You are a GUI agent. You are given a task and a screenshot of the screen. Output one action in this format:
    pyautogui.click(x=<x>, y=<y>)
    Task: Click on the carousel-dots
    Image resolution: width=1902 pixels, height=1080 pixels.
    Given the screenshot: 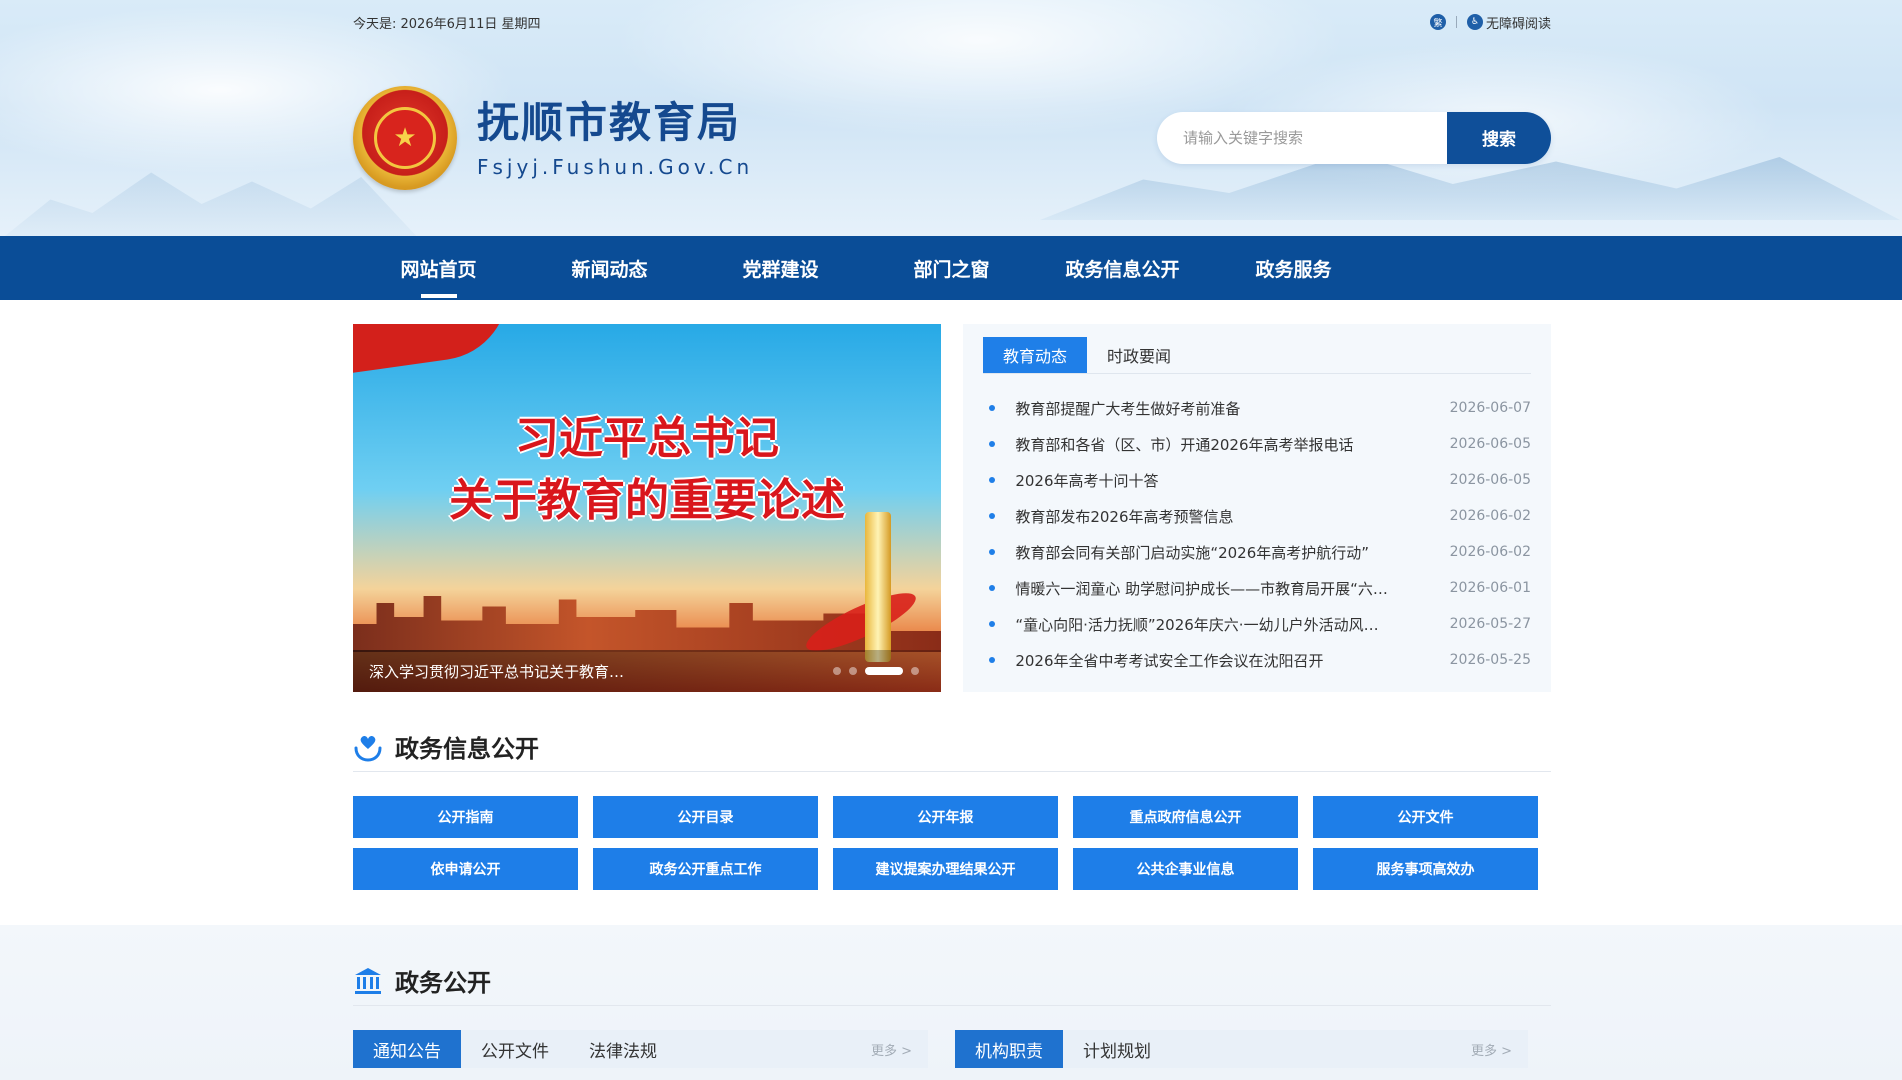 What is the action you would take?
    pyautogui.click(x=876, y=671)
    